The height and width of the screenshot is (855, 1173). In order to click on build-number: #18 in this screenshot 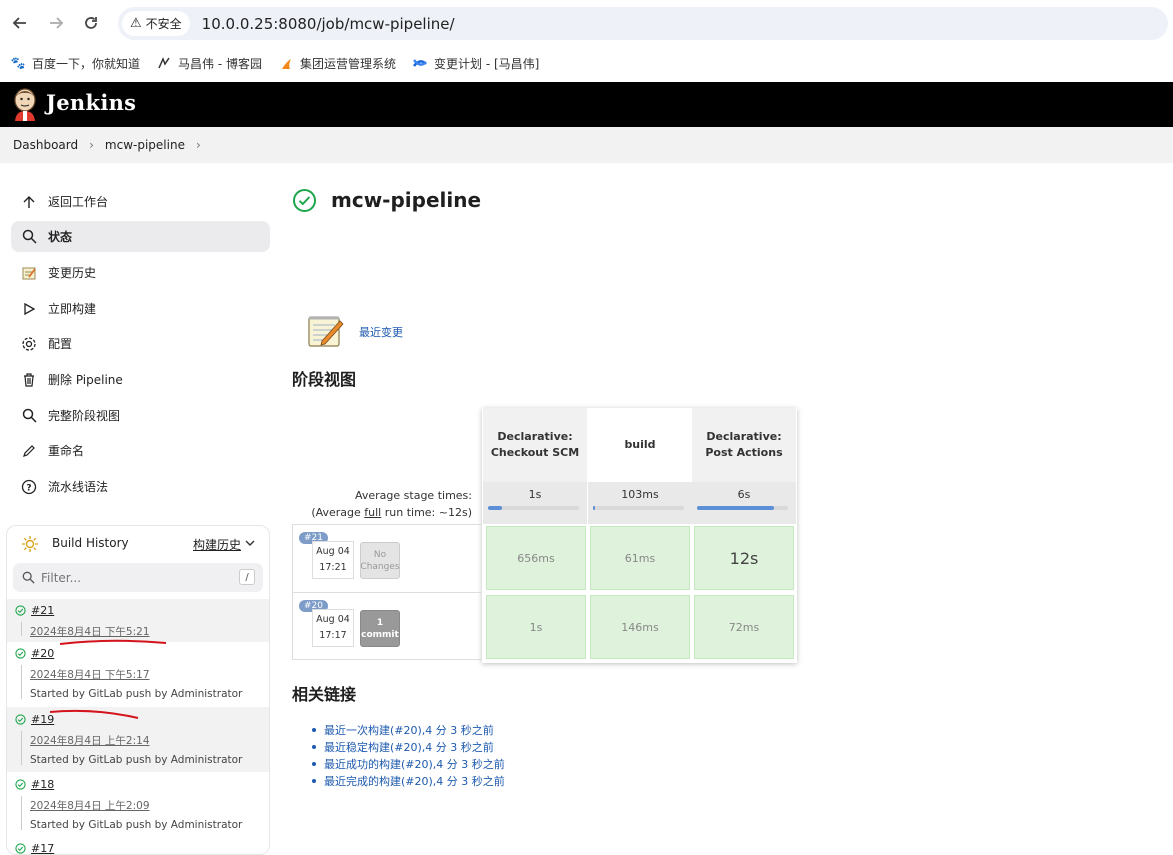, I will do `click(42, 784)`.